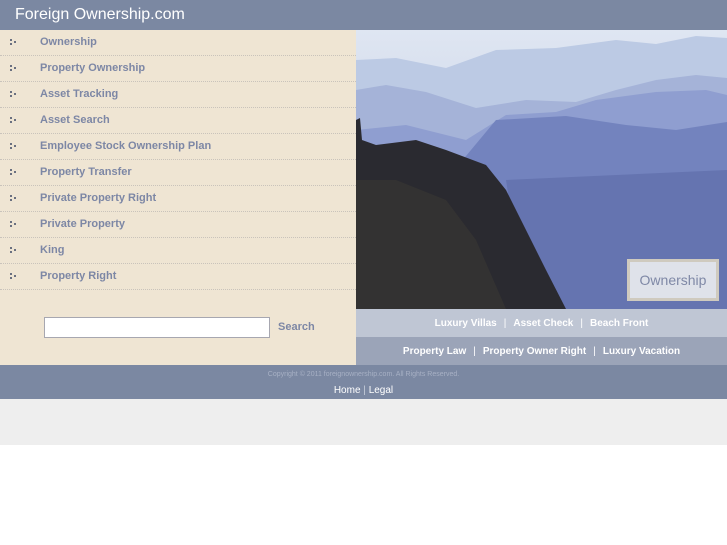  Describe the element at coordinates (178, 121) in the screenshot. I see `sidebar-item-asset-search: Asset Search` at that location.